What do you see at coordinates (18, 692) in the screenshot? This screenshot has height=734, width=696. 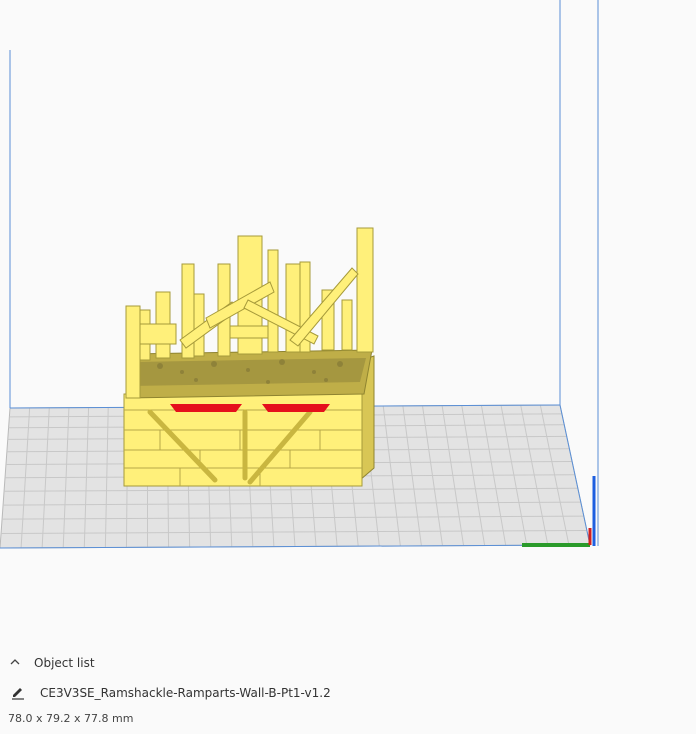 I see `pencil-icon` at bounding box center [18, 692].